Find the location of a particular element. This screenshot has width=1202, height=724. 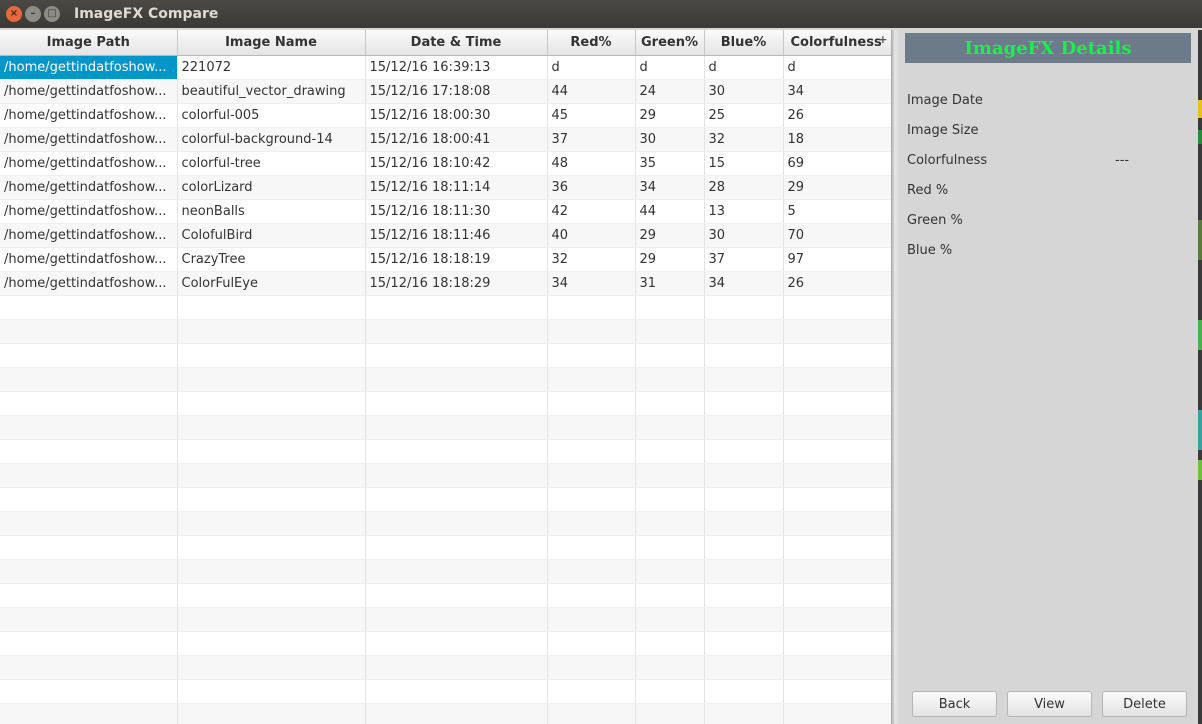

back-button: Back is located at coordinates (954, 704).